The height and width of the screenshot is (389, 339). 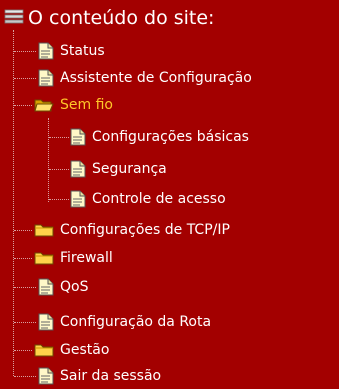 I want to click on tree-item-label: Sair da sessão, so click(x=111, y=376).